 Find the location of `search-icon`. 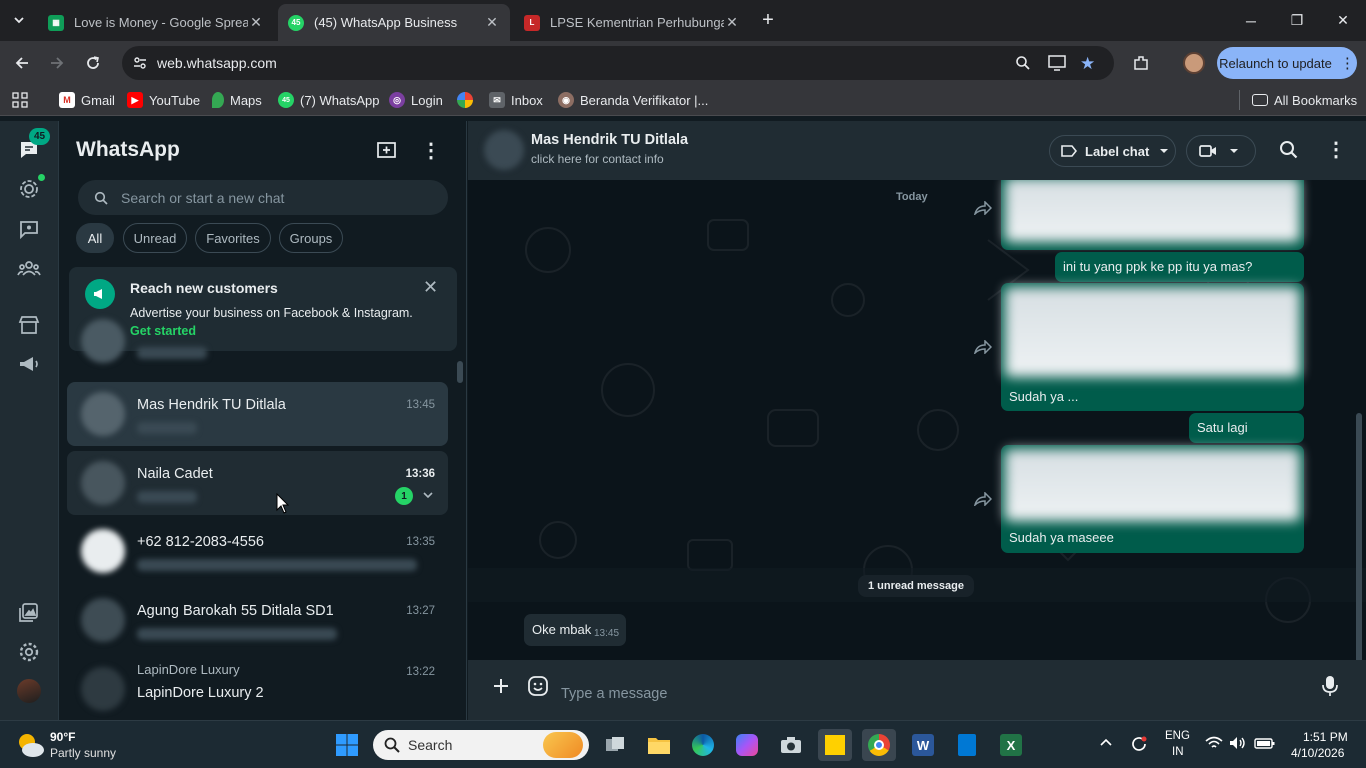

search-icon is located at coordinates (1288, 149).